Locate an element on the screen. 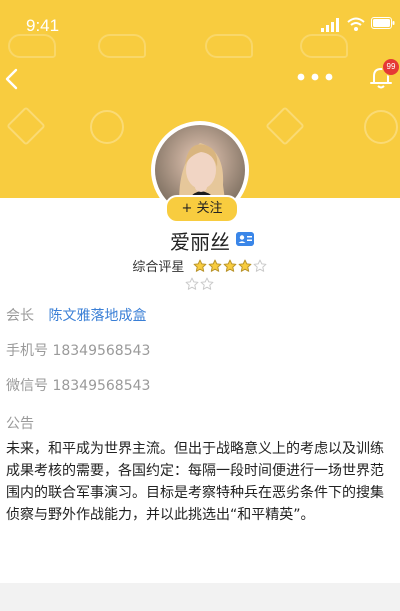  back-icon is located at coordinates (12, 79).